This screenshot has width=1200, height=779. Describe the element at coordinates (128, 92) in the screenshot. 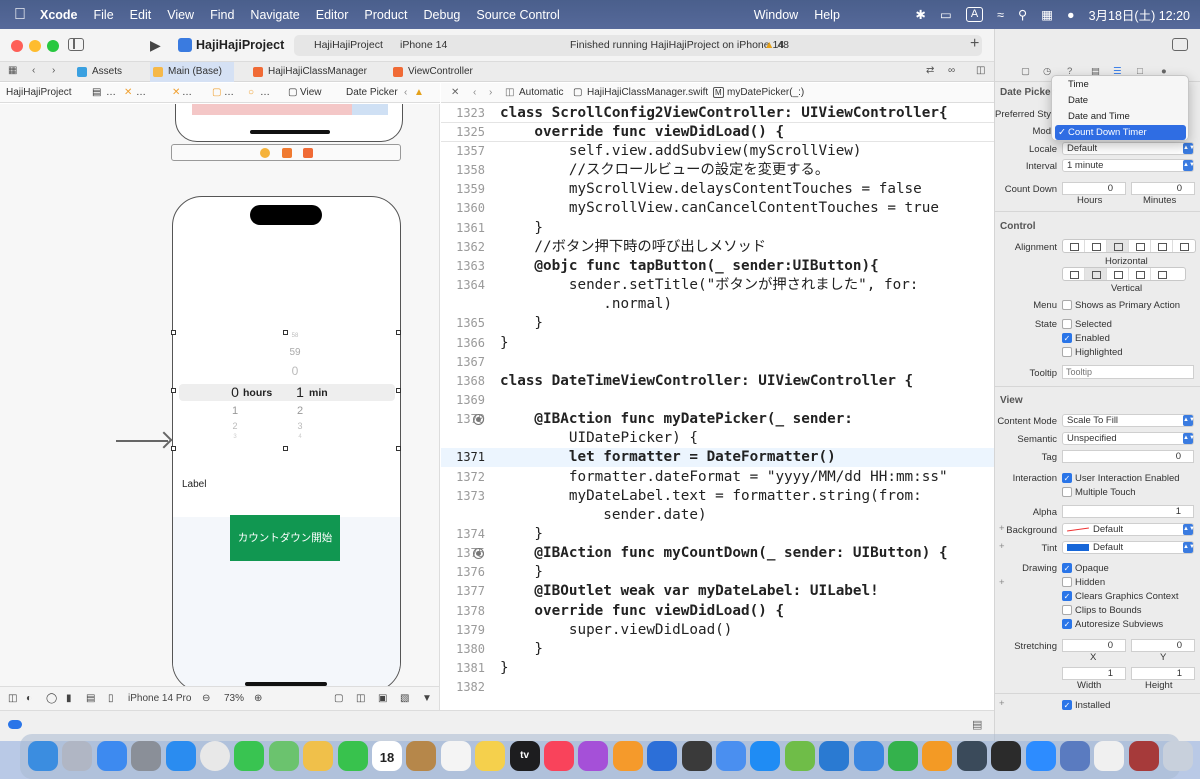

I see `jumpbar-scene-icon: ✕` at that location.